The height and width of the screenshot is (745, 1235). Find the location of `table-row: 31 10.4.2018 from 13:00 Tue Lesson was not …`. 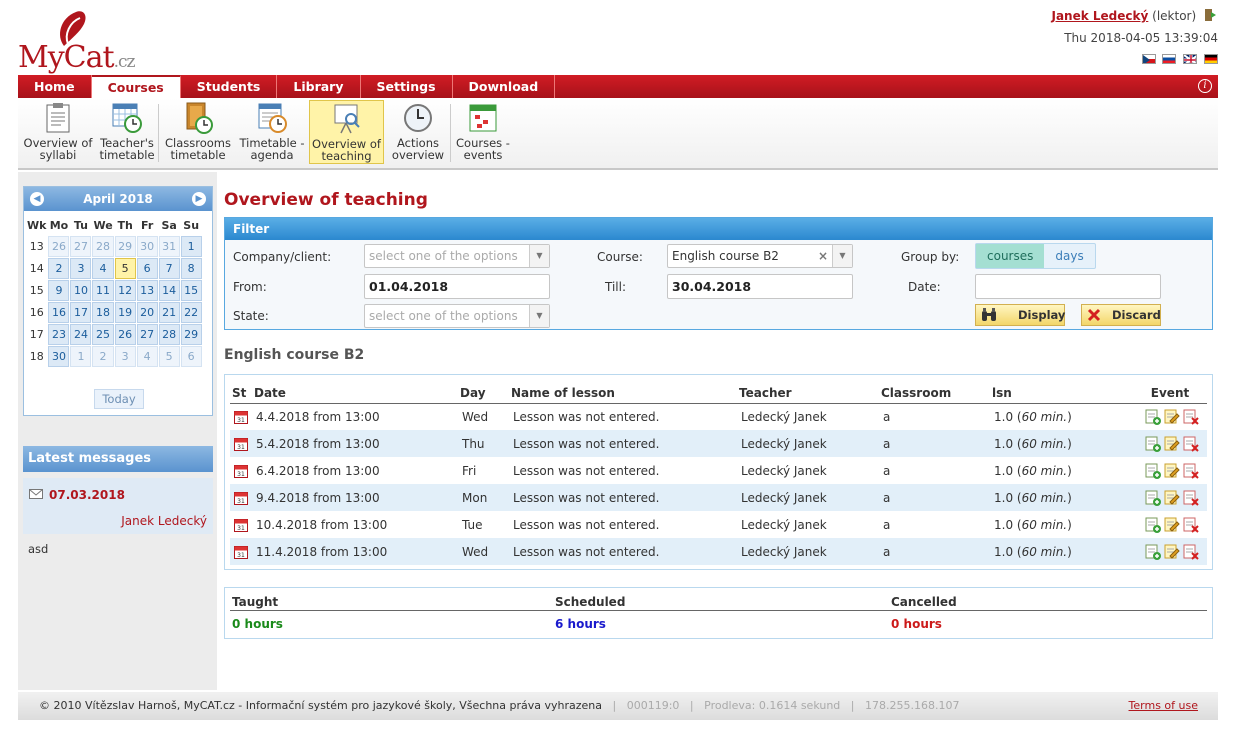

table-row: 31 10.4.2018 from 13:00 Tue Lesson was not … is located at coordinates (718, 524).